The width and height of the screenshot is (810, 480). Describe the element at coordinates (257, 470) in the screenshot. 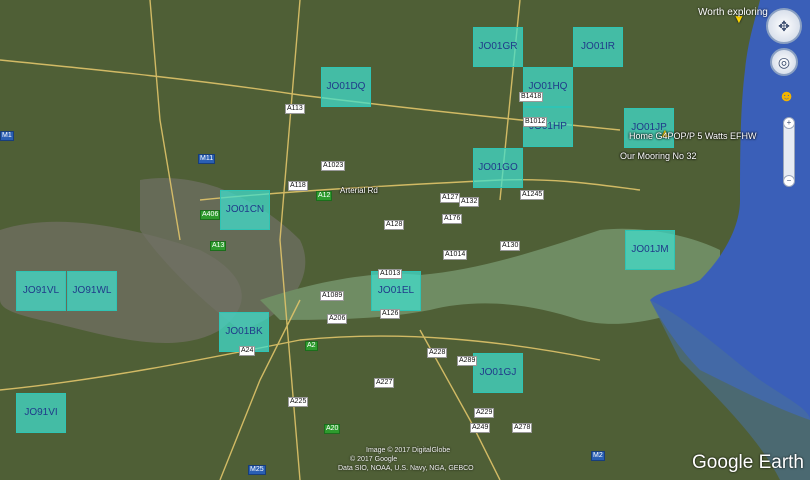

I see `road-label: M25` at that location.